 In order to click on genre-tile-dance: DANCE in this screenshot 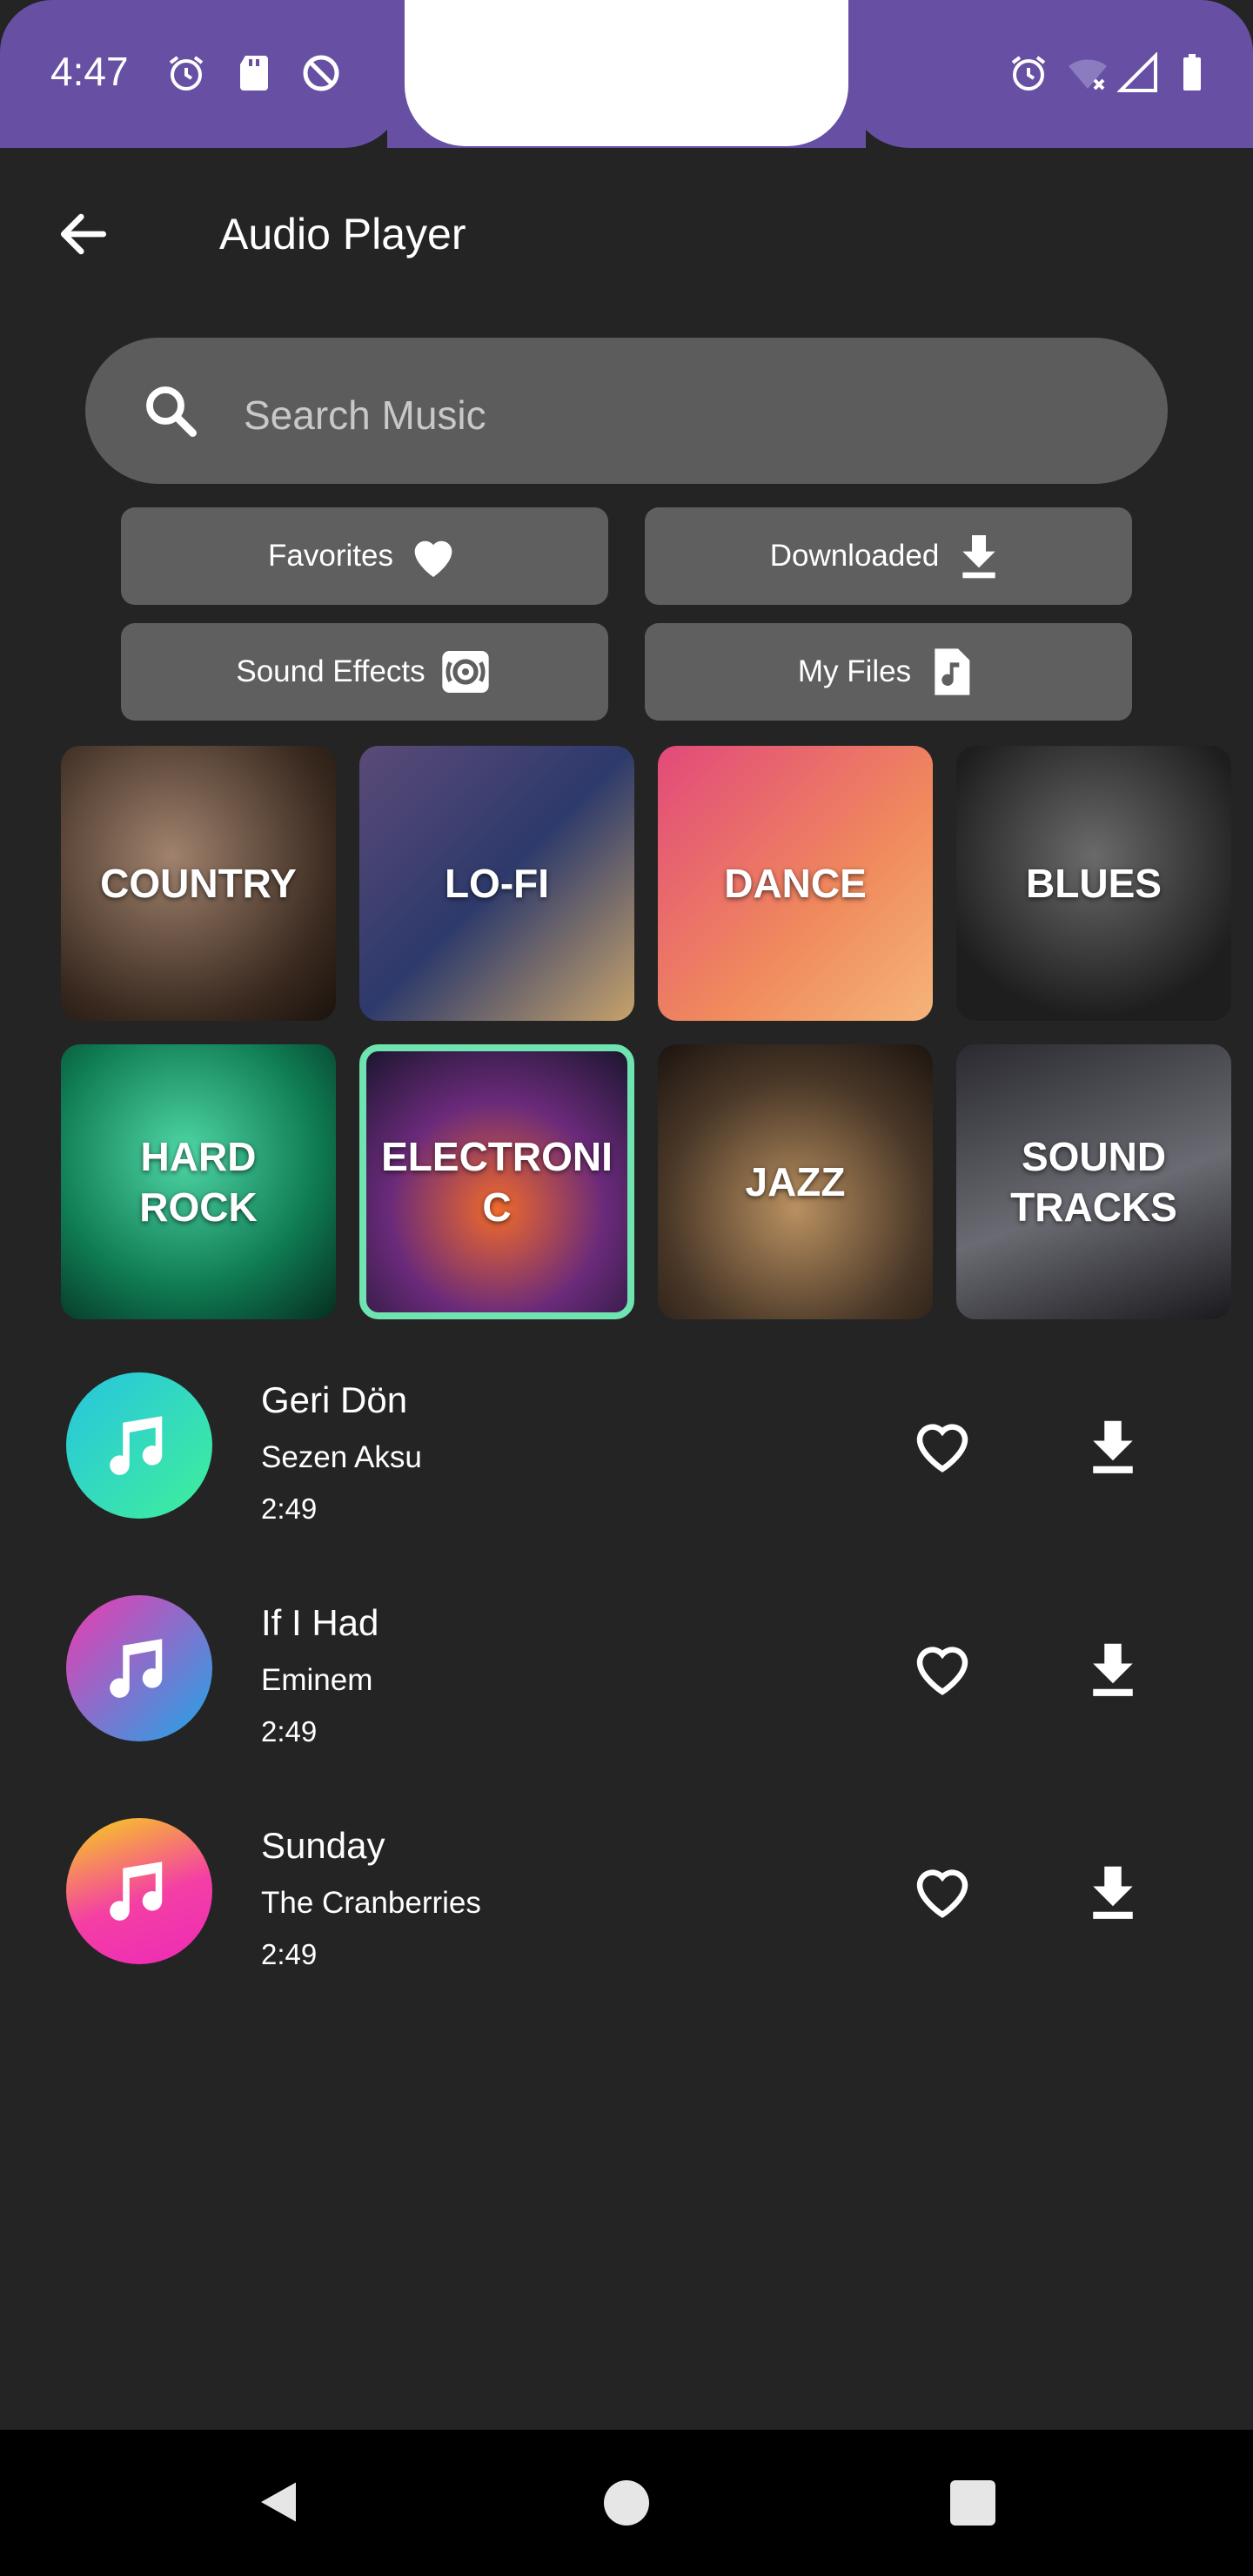, I will do `click(795, 883)`.